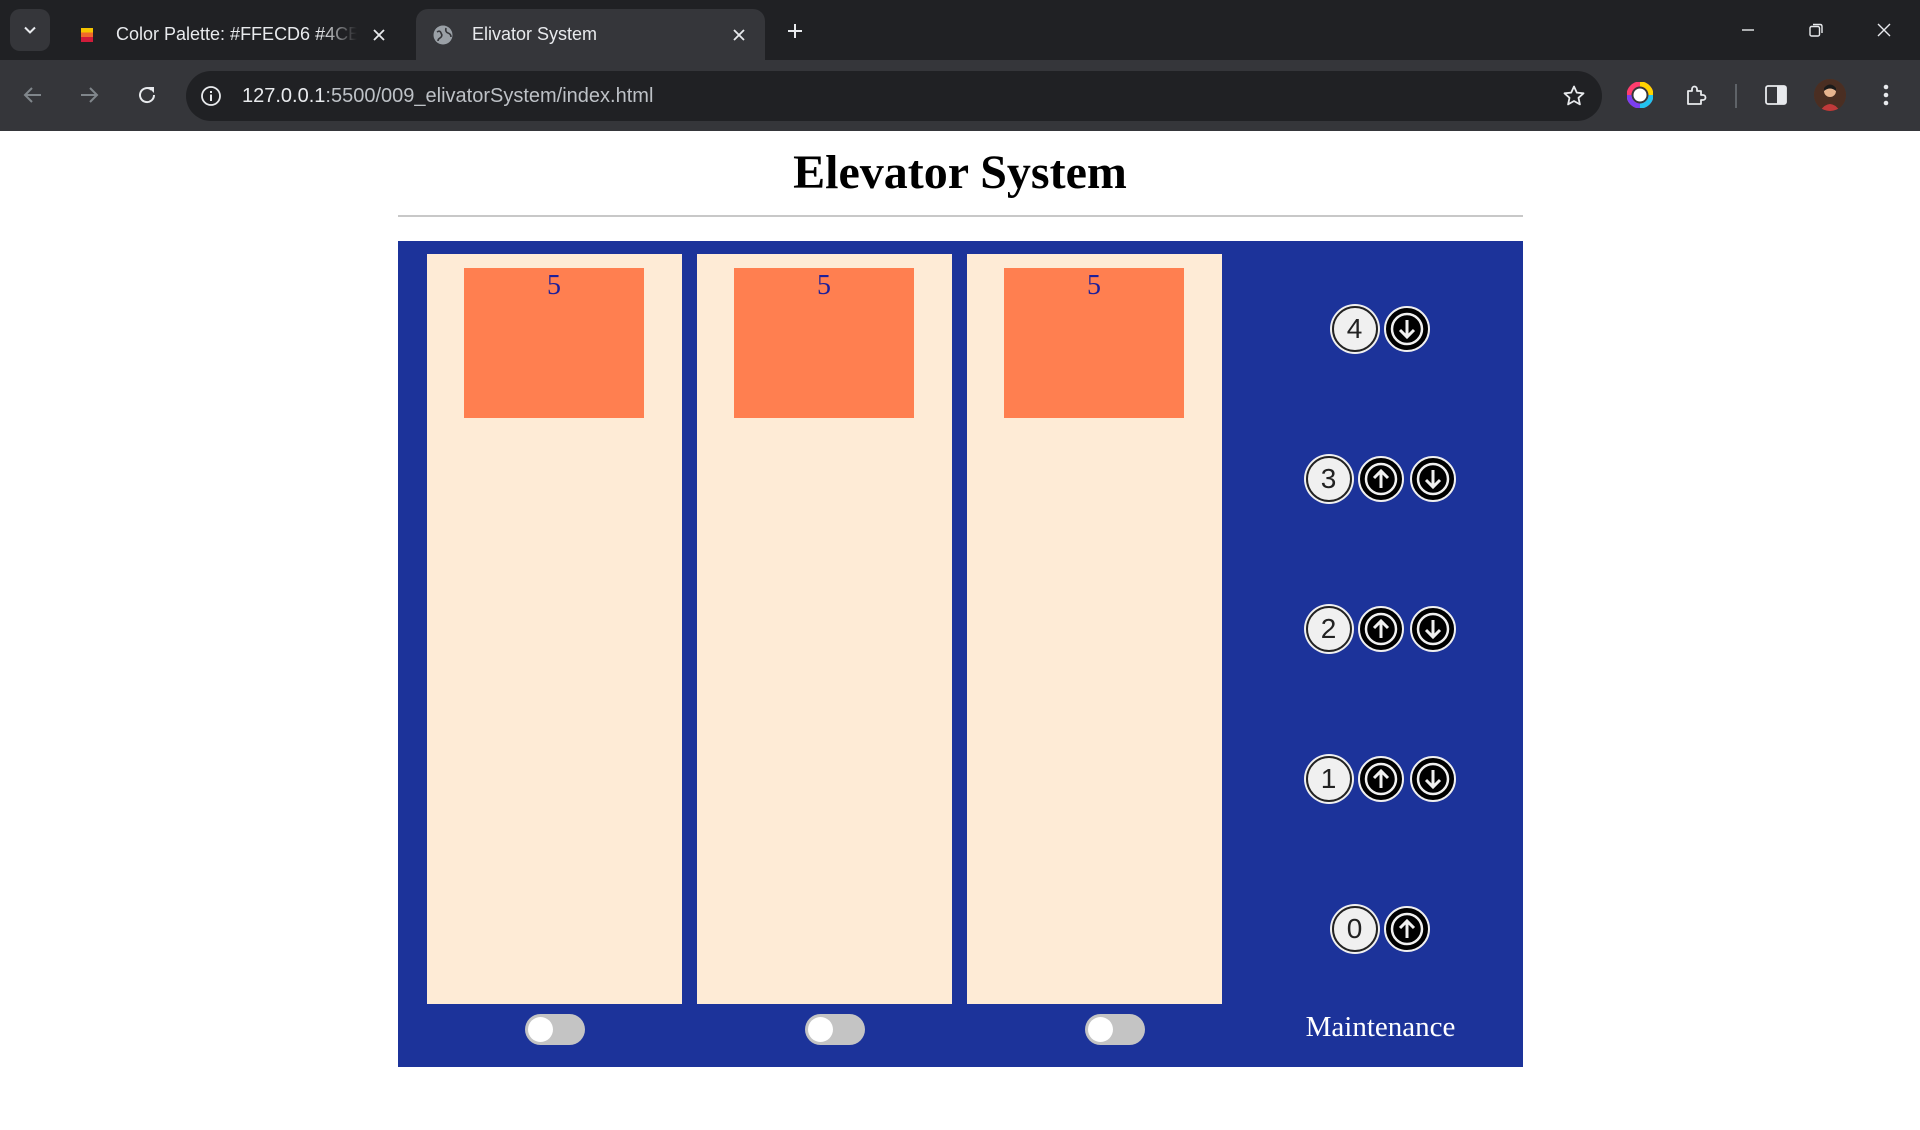 Image resolution: width=1920 pixels, height=1130 pixels. What do you see at coordinates (1380, 1027) in the screenshot?
I see `maintenance-label: Maintenance` at bounding box center [1380, 1027].